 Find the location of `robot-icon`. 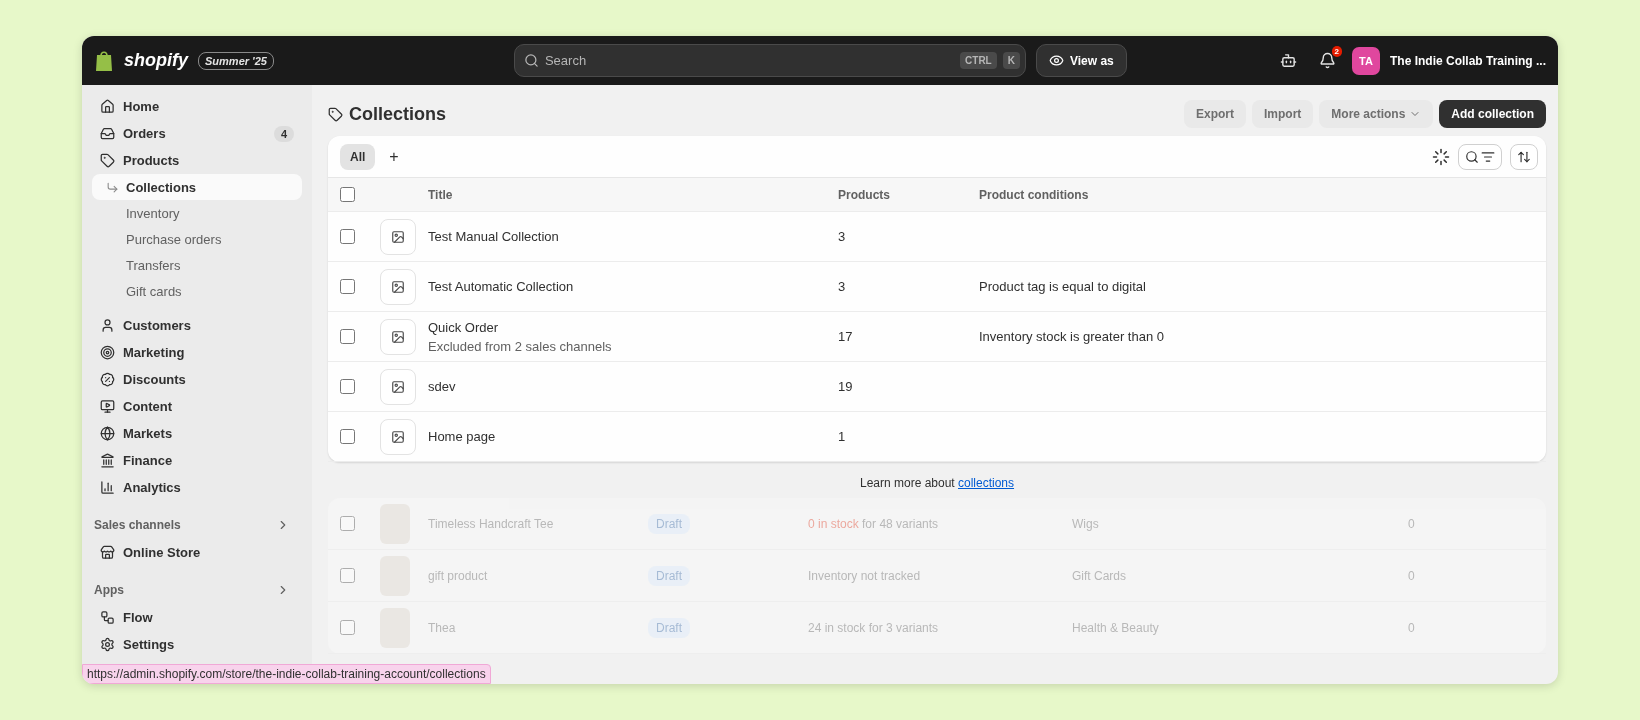

robot-icon is located at coordinates (1288, 60).